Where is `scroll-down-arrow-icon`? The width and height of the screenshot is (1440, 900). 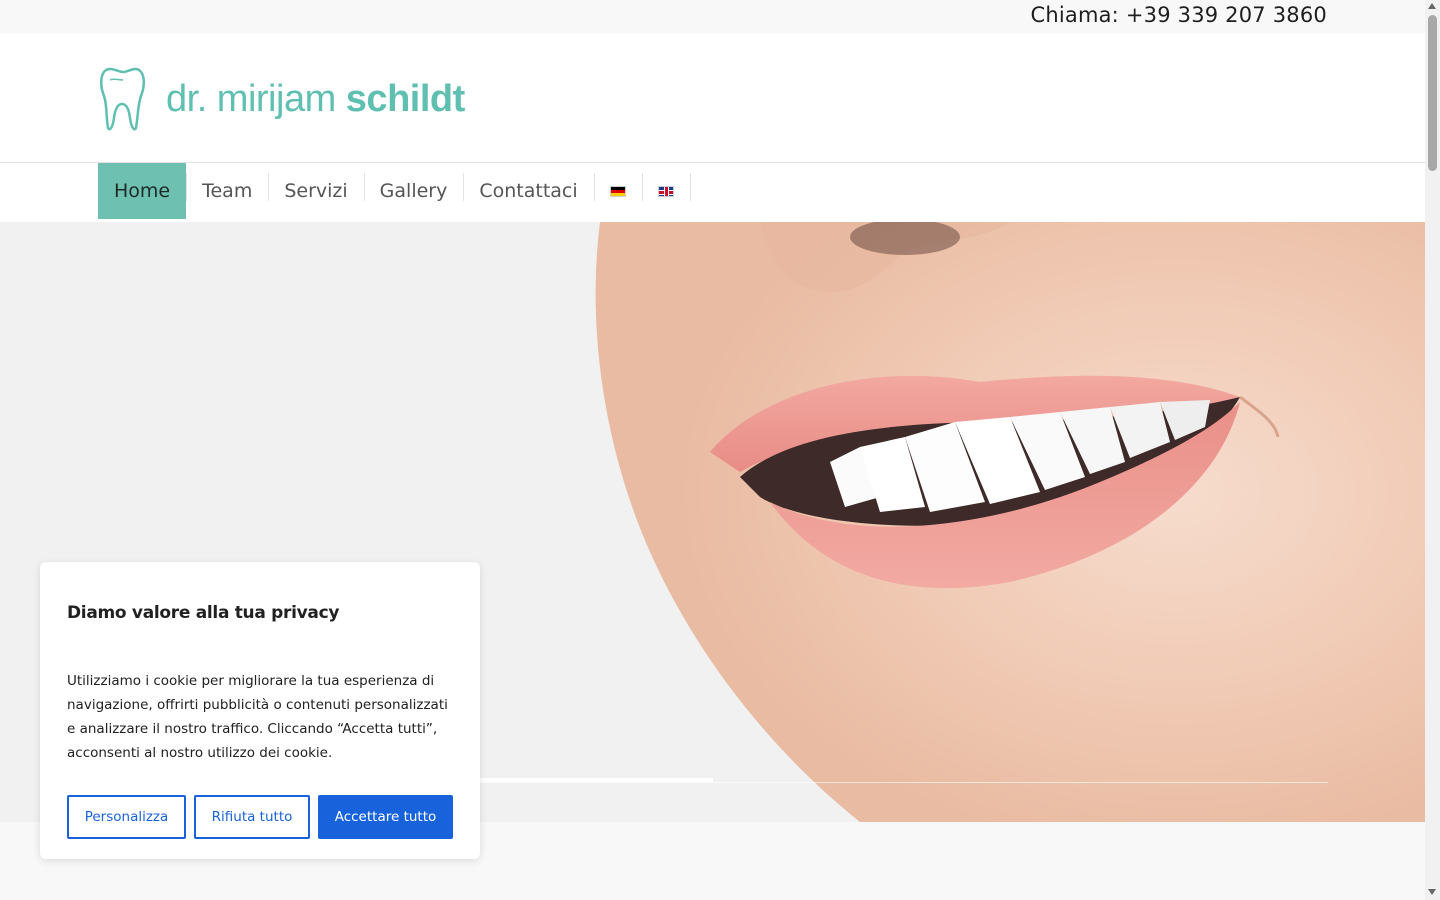 scroll-down-arrow-icon is located at coordinates (1432, 892).